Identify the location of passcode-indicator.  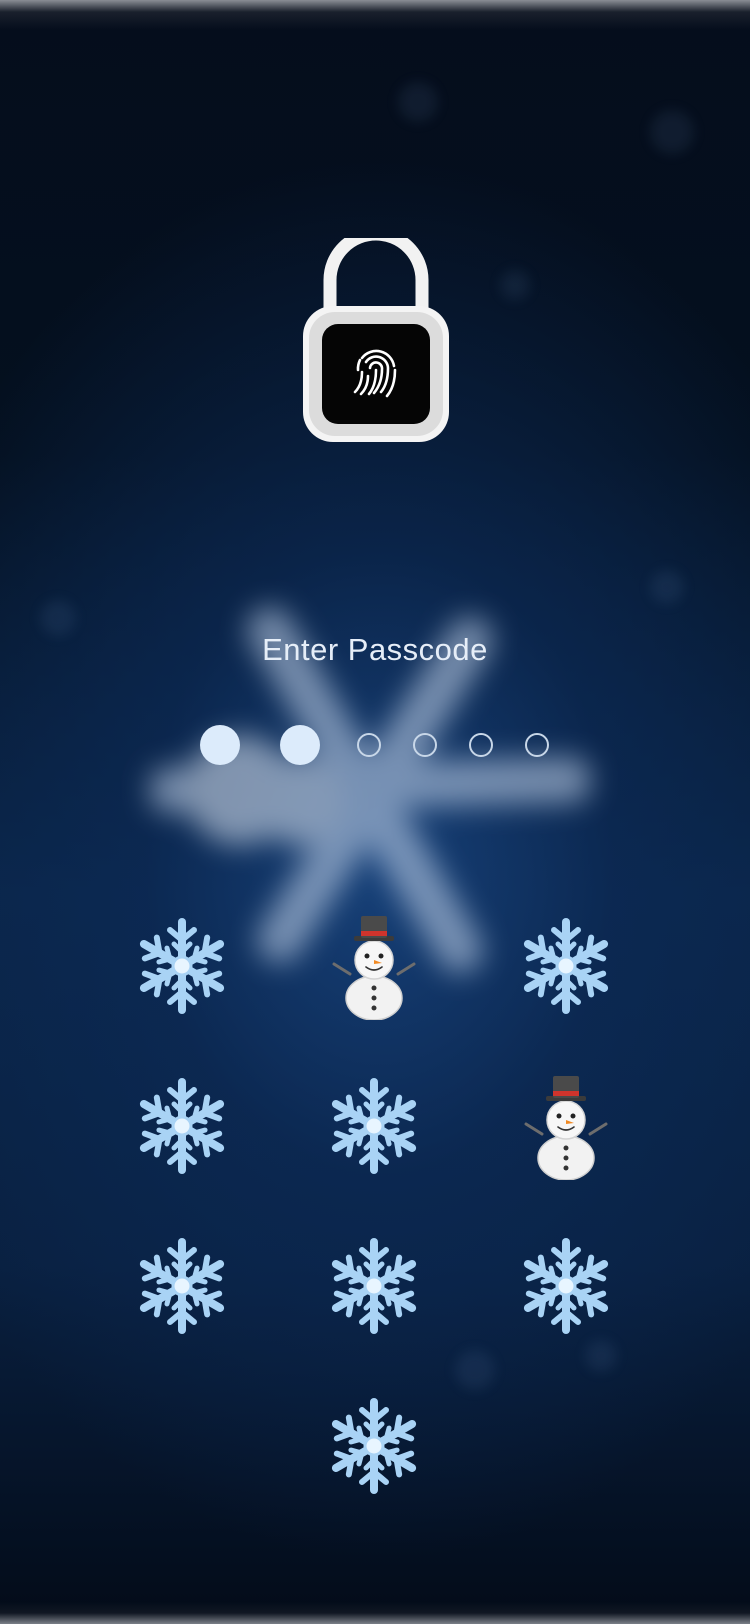
(375, 745).